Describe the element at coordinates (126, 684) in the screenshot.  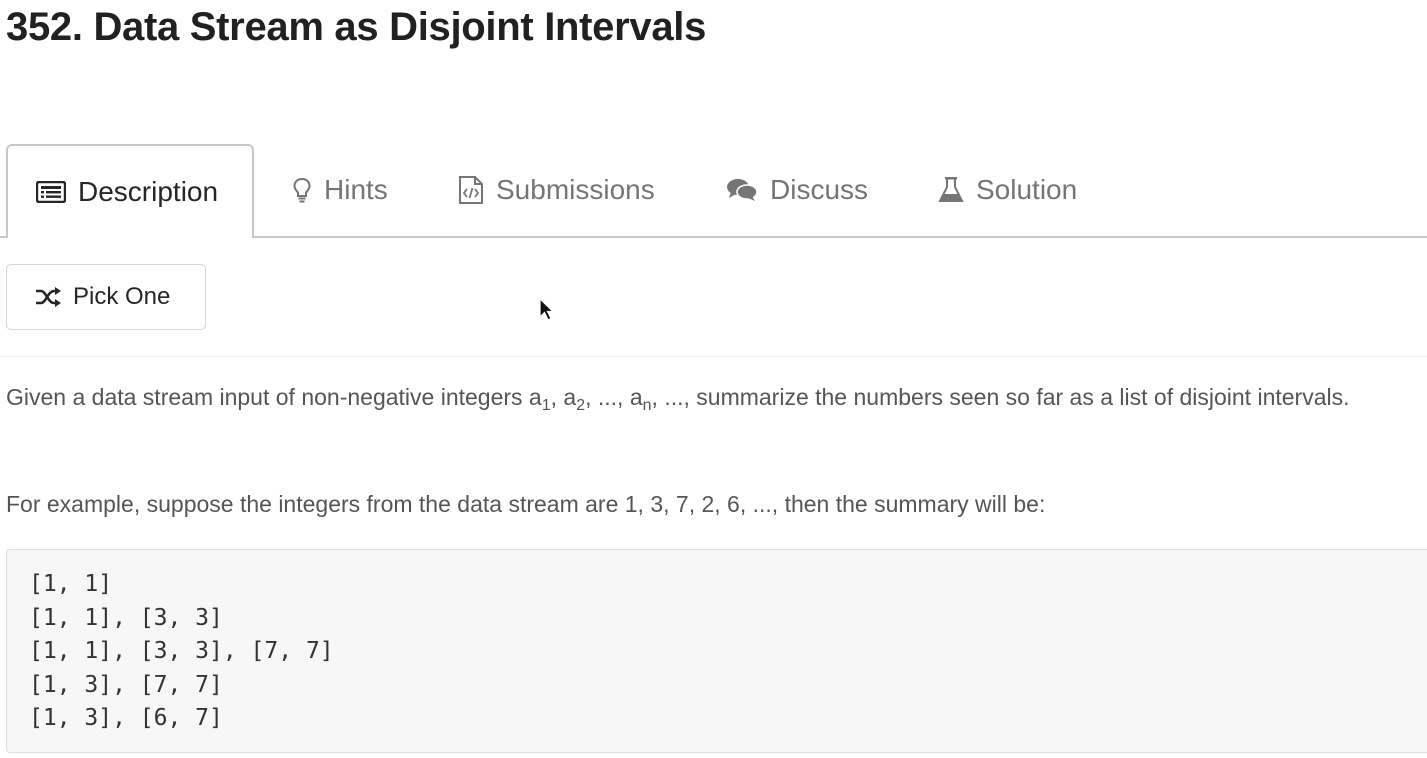
I see `code-line: [1, 3], [7, 7]` at that location.